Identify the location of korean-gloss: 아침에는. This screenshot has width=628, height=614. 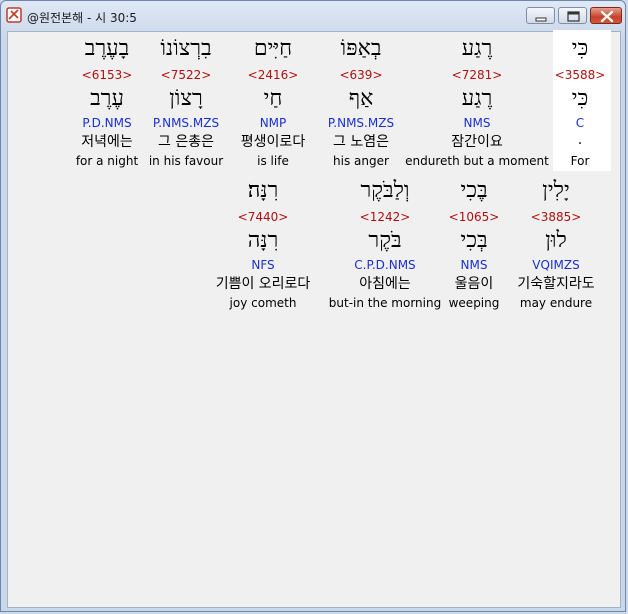
(385, 284).